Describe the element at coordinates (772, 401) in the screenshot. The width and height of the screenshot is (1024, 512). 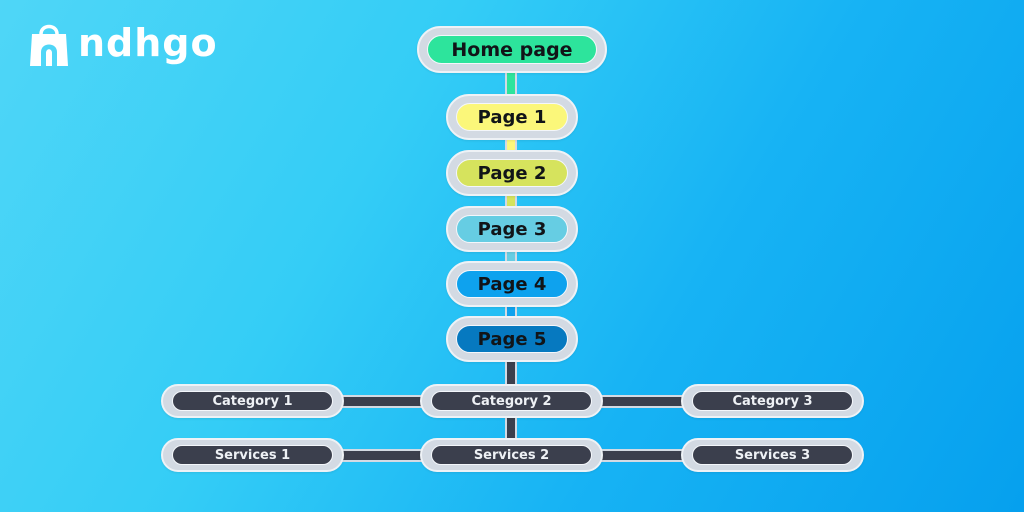
I see `node-category-3-label: Category 3` at that location.